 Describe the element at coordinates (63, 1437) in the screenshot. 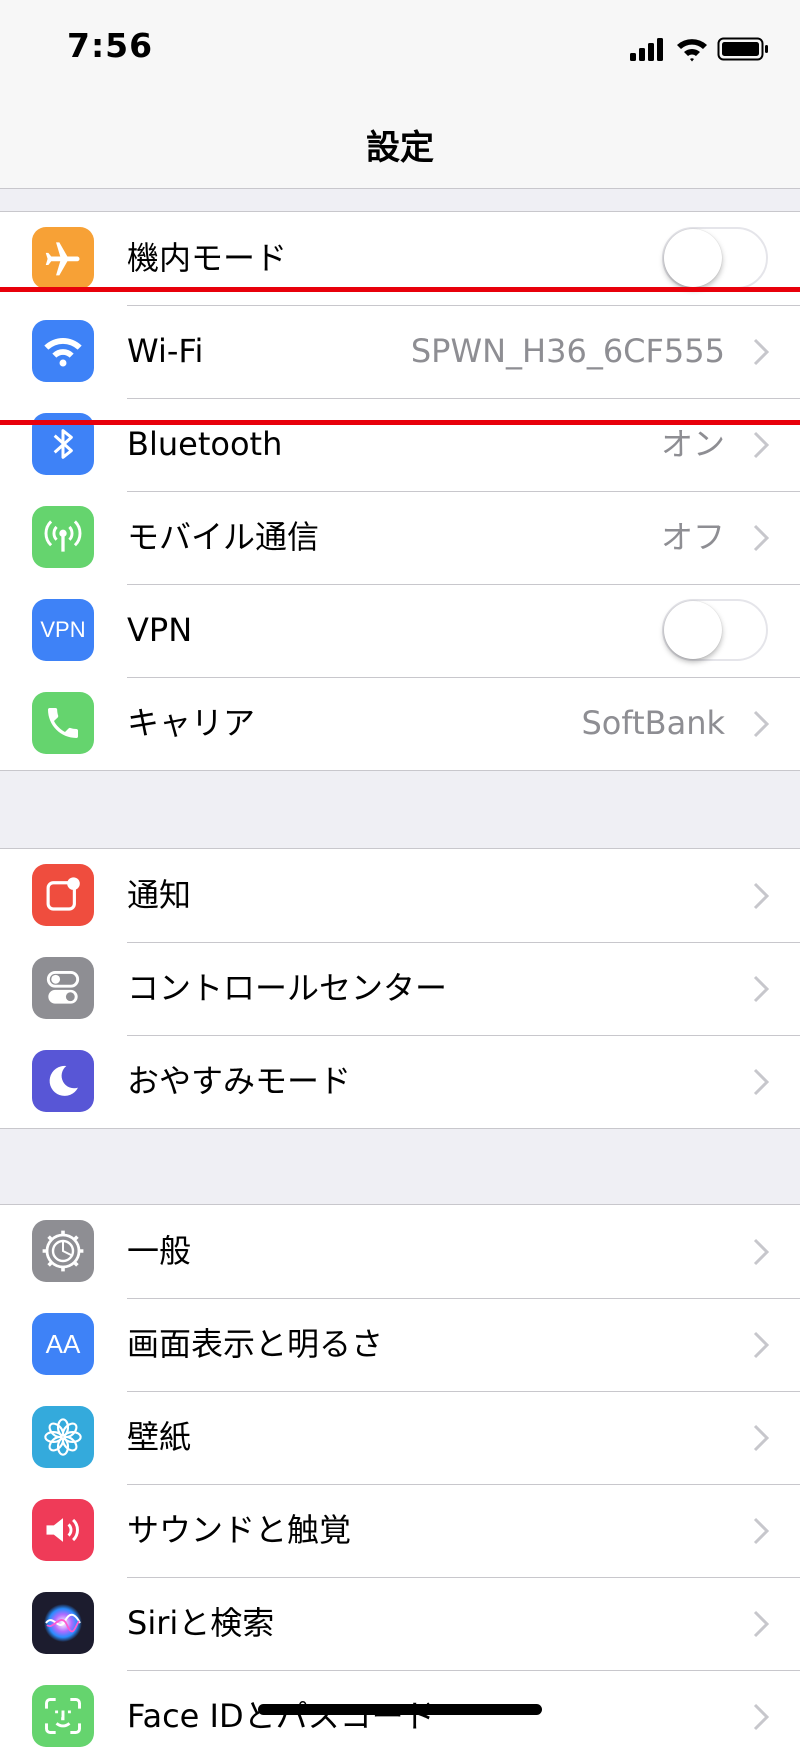

I see `wallpaper-flower-icon` at that location.